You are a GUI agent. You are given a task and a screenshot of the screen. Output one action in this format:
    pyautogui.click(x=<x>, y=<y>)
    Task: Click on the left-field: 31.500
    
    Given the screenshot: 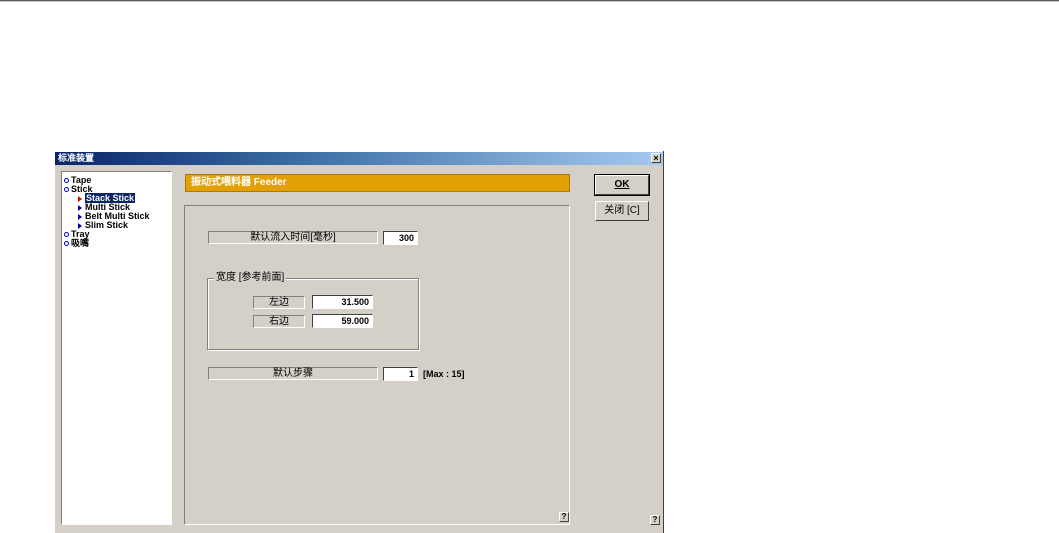 What is the action you would take?
    pyautogui.click(x=342, y=302)
    